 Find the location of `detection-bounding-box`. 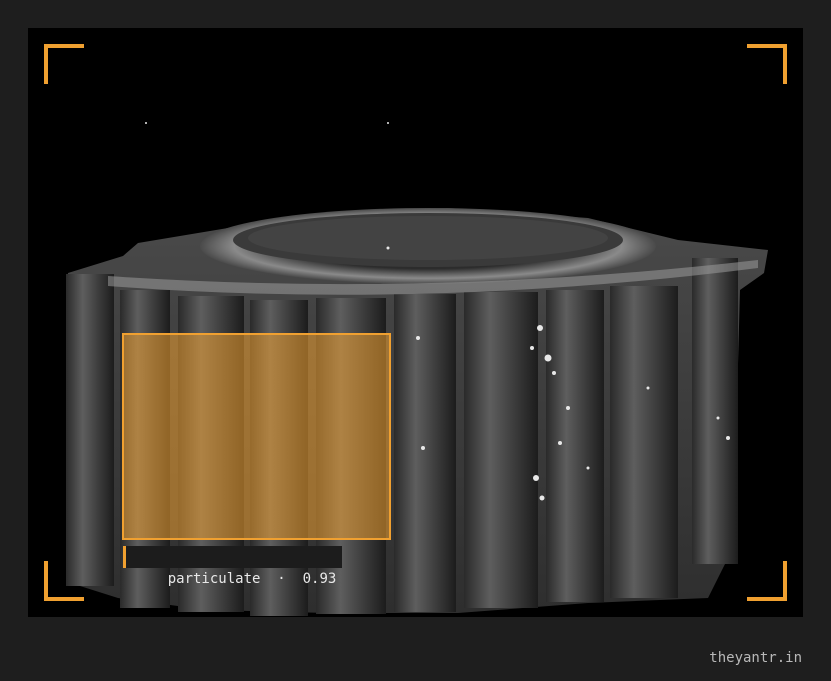

detection-bounding-box is located at coordinates (256, 436).